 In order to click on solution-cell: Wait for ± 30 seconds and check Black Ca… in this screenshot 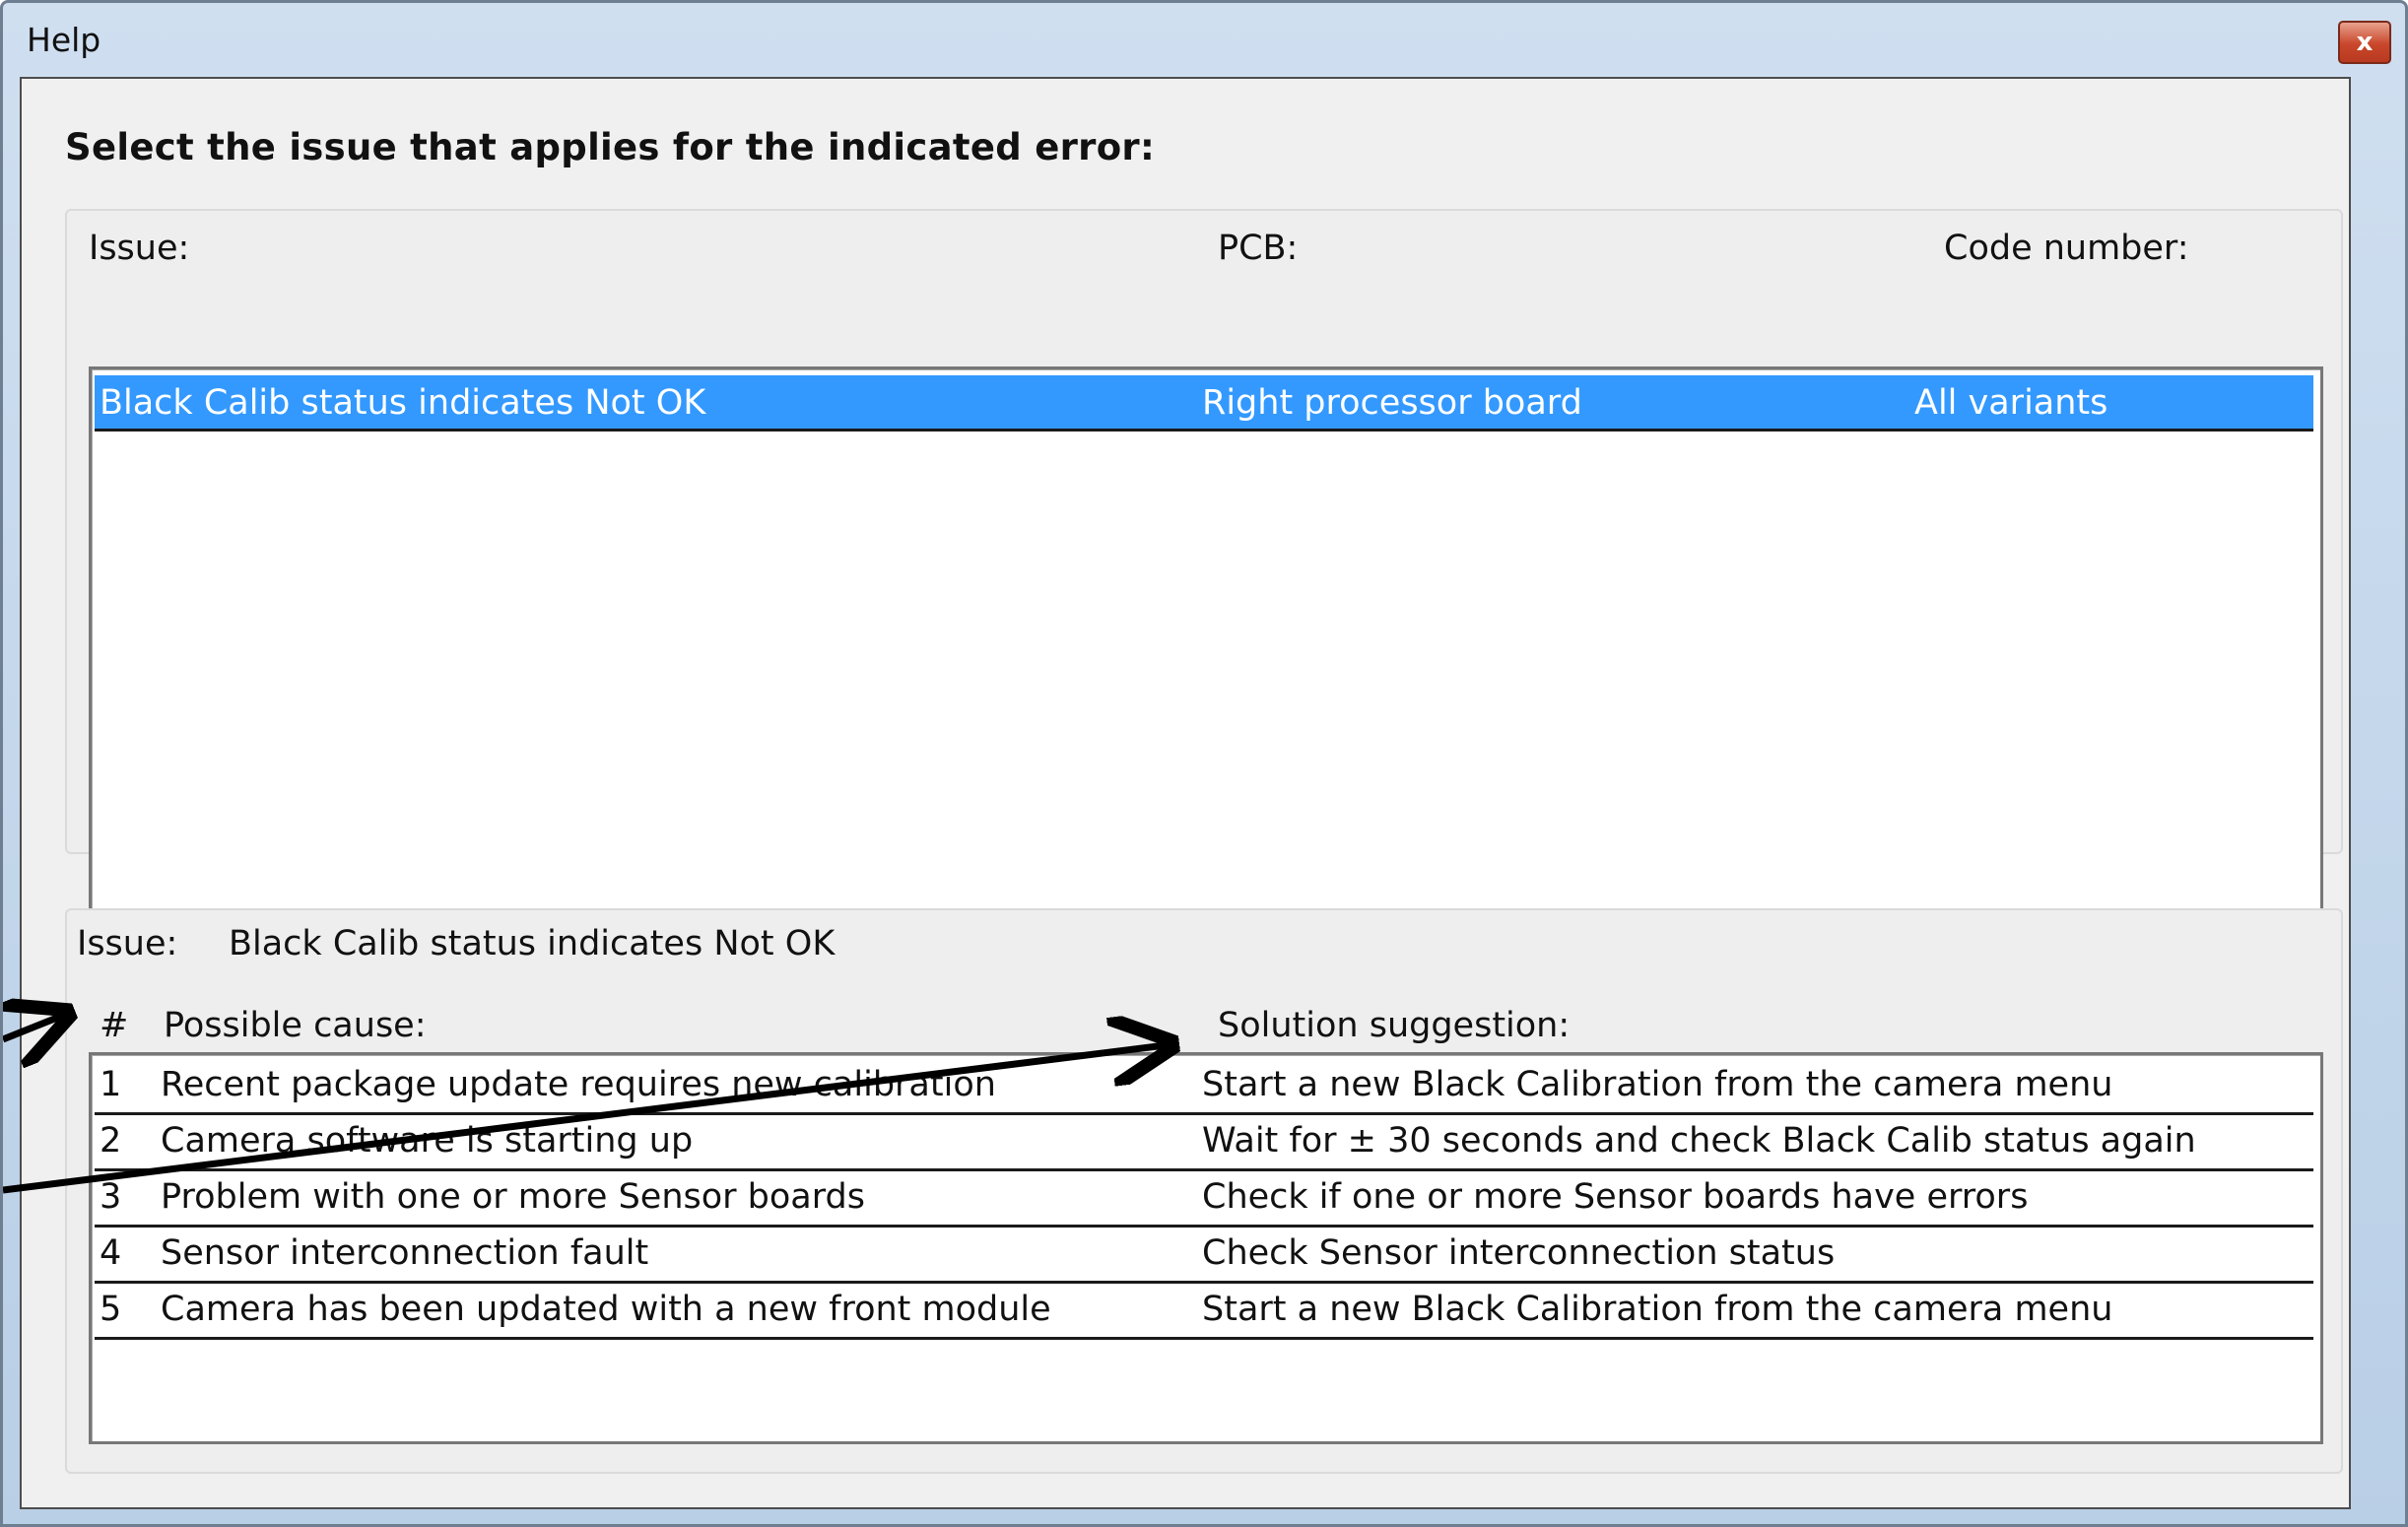, I will do `click(1699, 1141)`.